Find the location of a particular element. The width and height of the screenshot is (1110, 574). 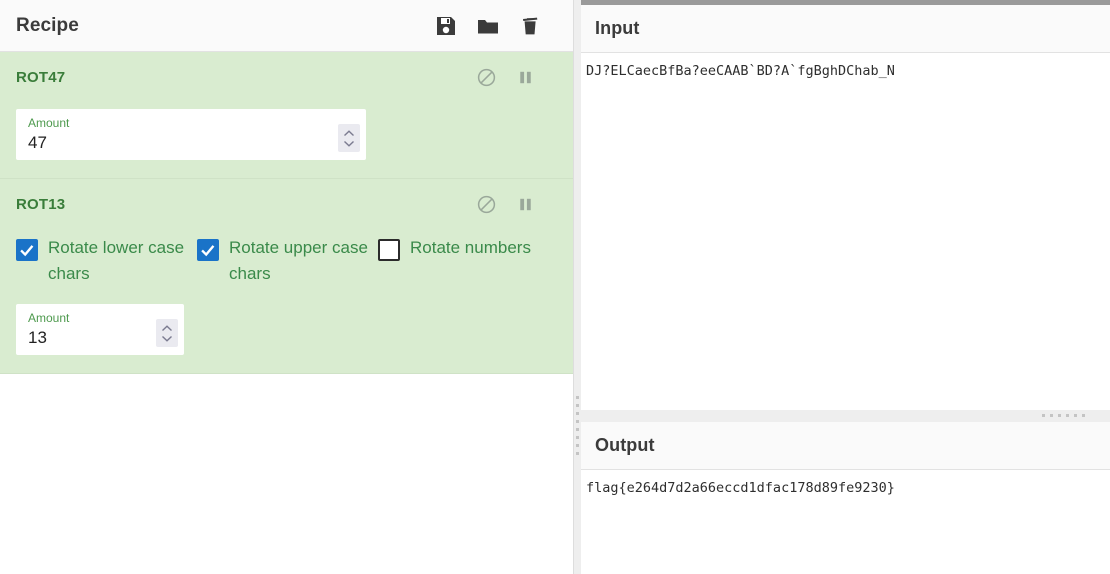

checkbox-label: Rotate numbers is located at coordinates (470, 247).